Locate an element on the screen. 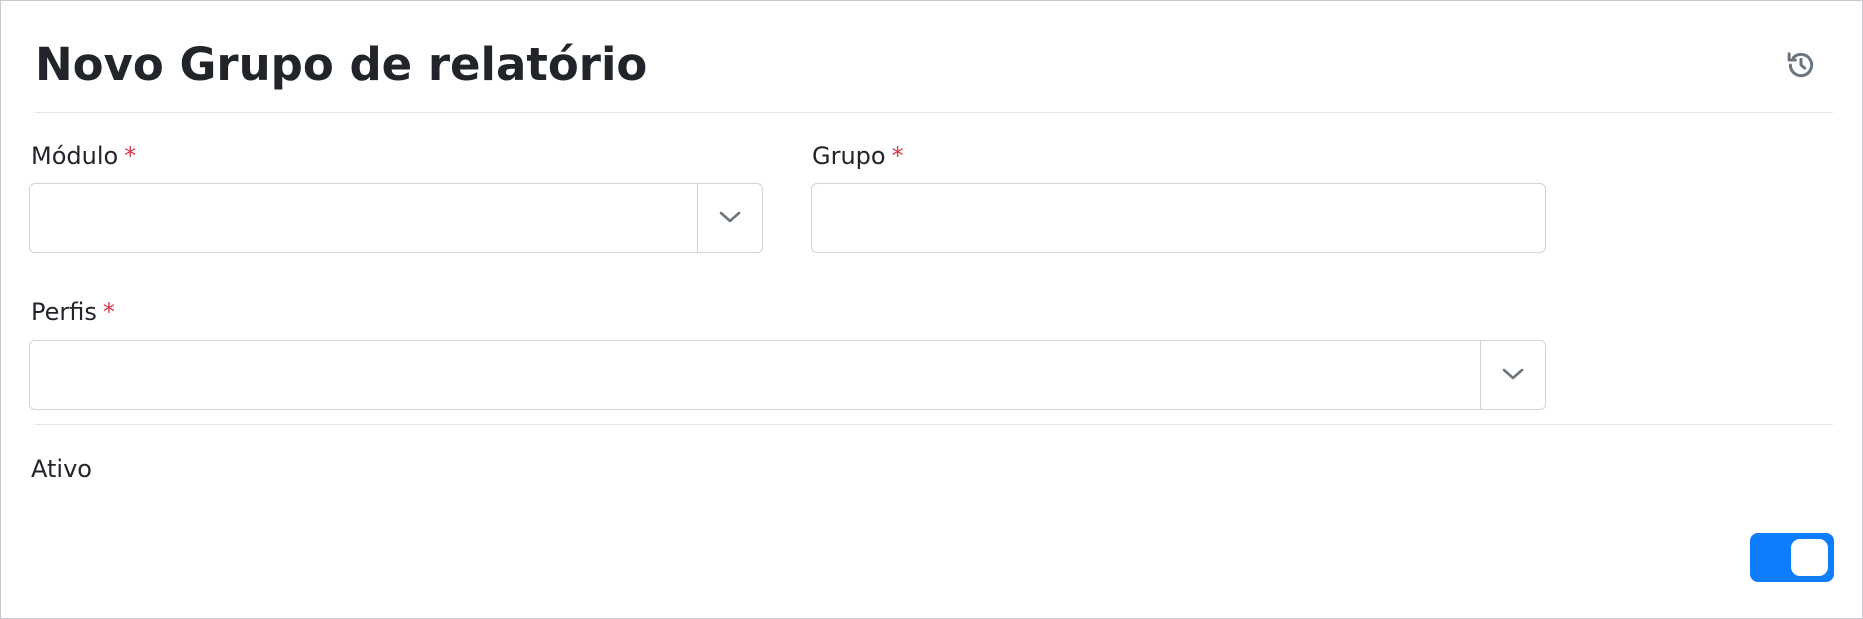  history-button is located at coordinates (1801, 67).